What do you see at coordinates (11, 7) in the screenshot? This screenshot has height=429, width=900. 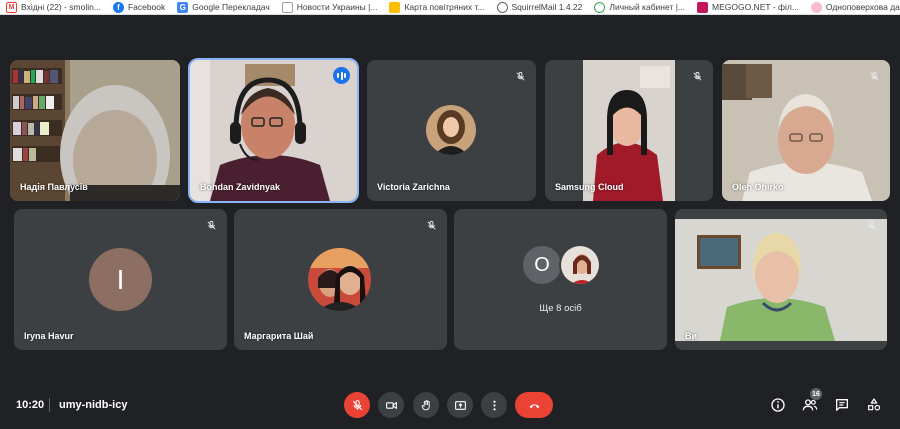 I see `gmail-icon: M` at bounding box center [11, 7].